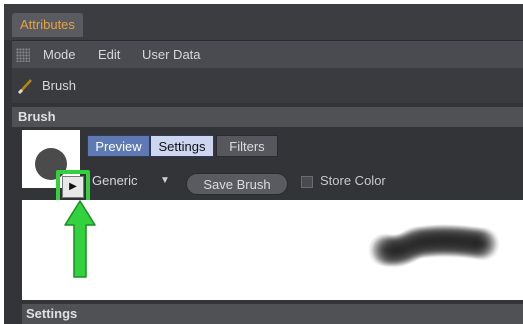 This screenshot has height=324, width=523. I want to click on object-row: Brush, so click(267, 85).